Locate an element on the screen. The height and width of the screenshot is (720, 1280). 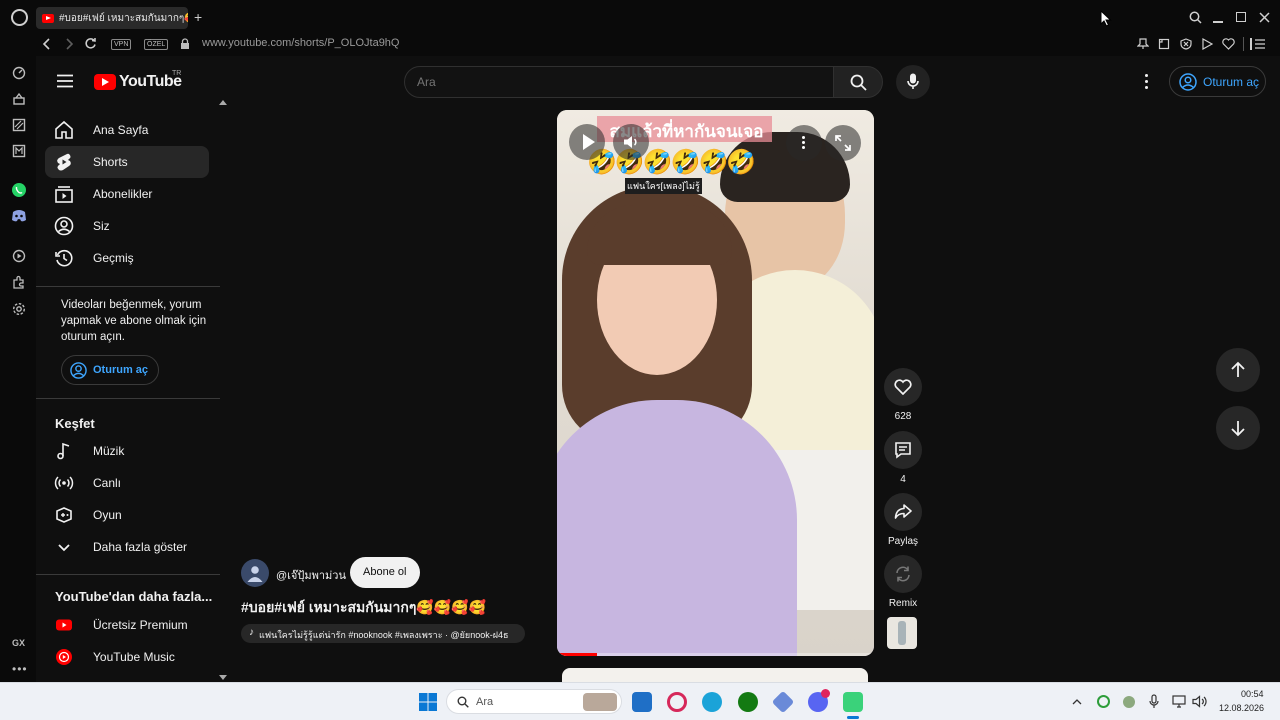
tray-sync-icon is located at coordinates (1103, 701).